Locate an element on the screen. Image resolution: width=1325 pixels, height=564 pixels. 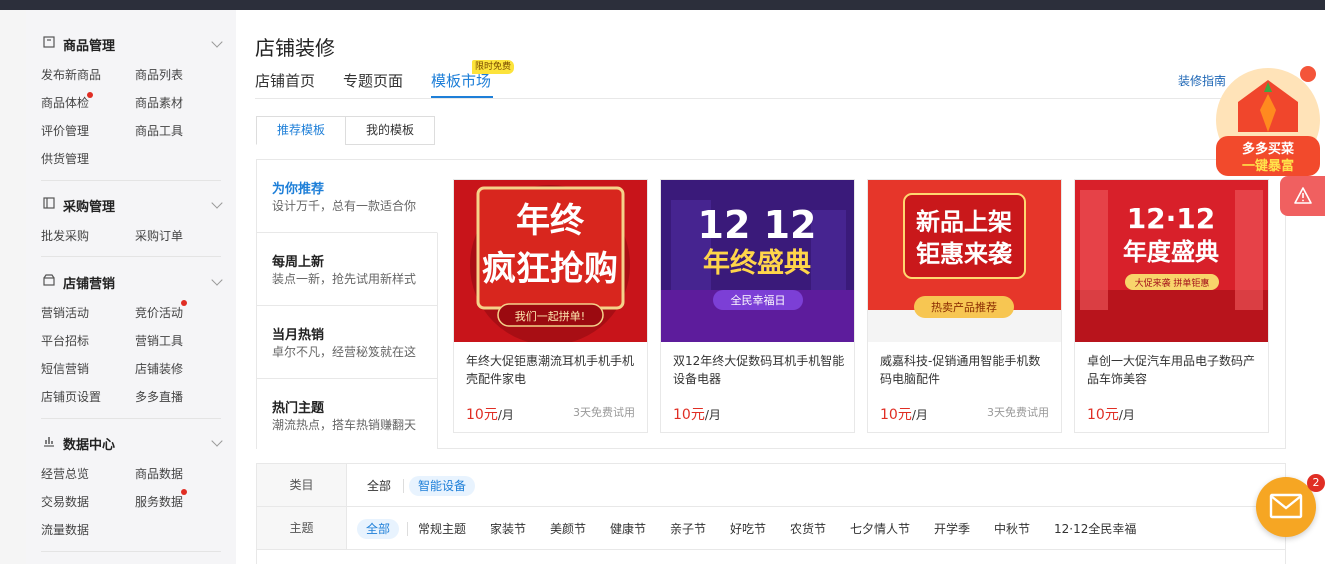
subtab-recommended: 推荐模板 is located at coordinates (301, 130).